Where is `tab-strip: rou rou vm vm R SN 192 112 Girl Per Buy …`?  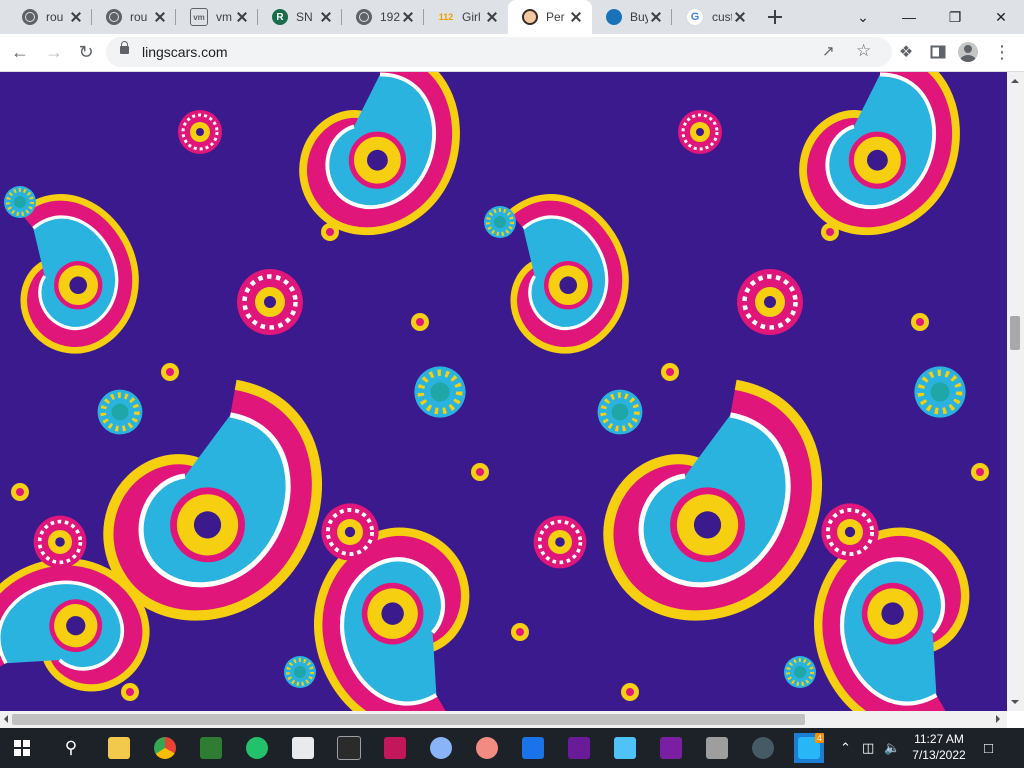 tab-strip: rou rou vm vm R SN 192 112 Girl Per Buy … is located at coordinates (512, 17).